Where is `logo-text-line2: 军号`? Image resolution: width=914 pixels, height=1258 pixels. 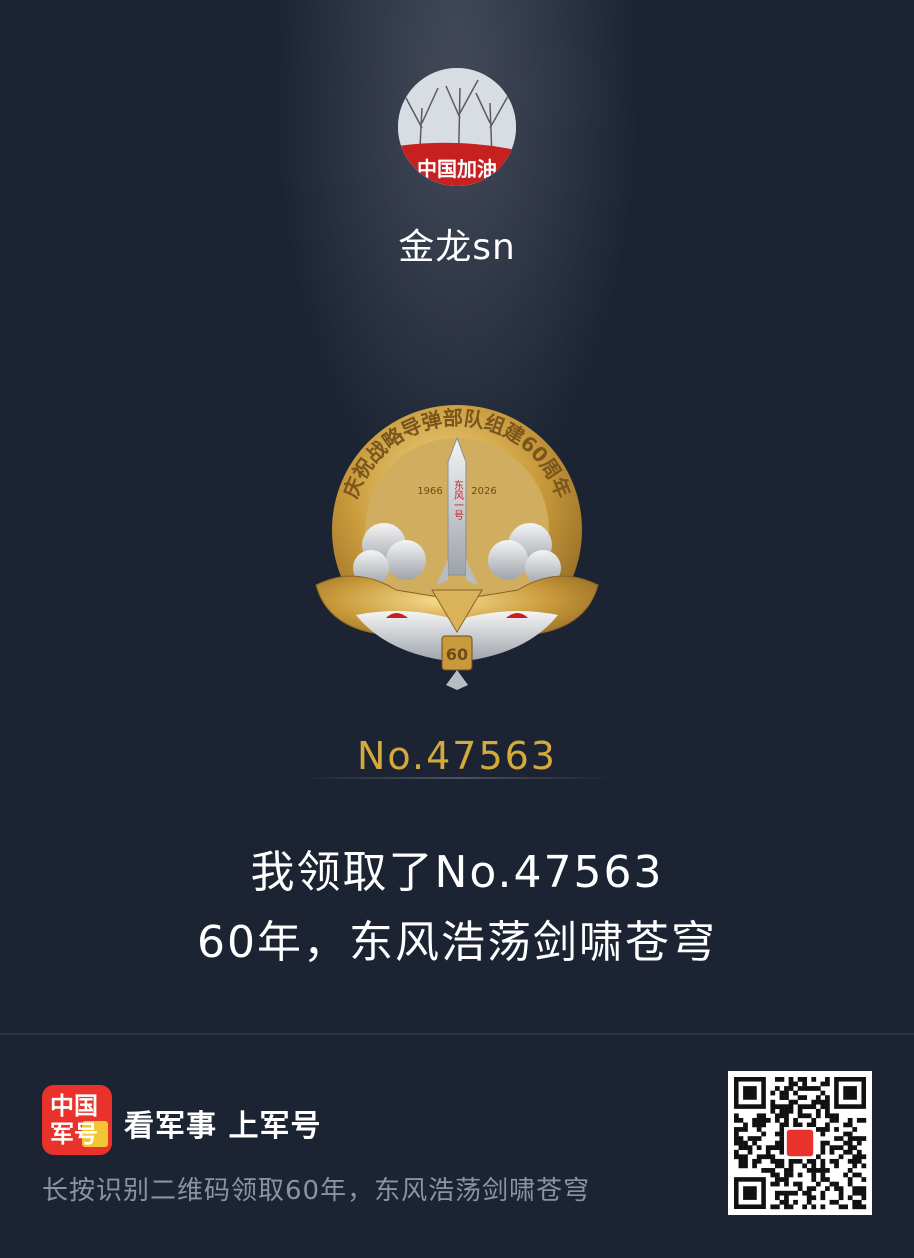
logo-text-line2: 军号 is located at coordinates (74, 1134).